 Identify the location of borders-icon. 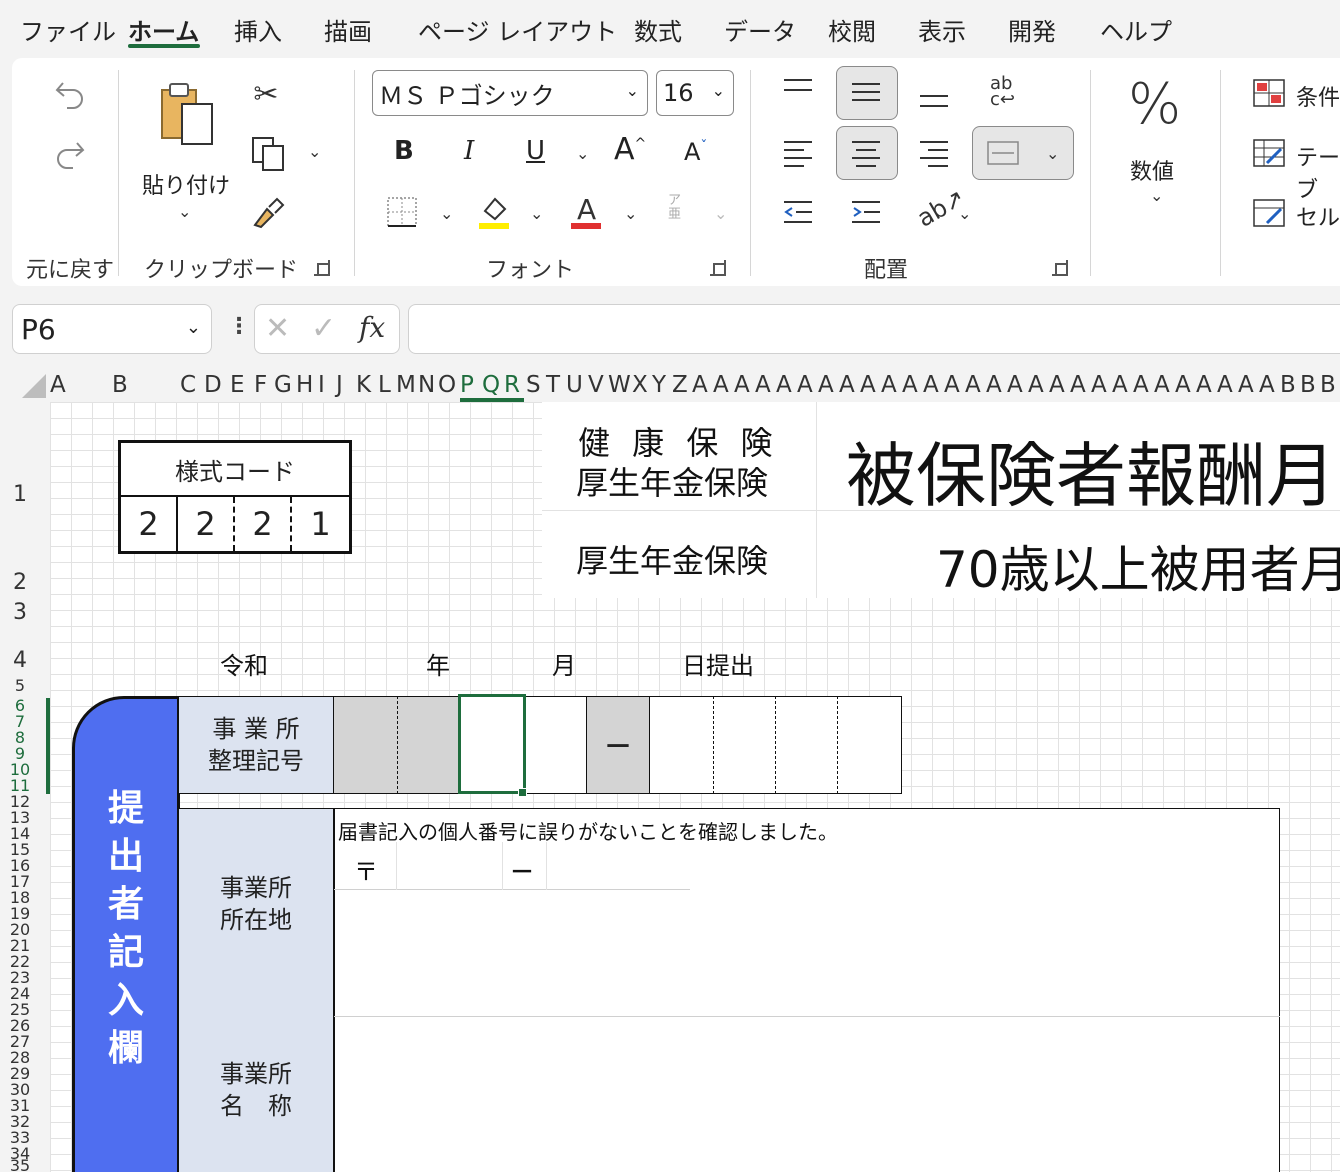
(402, 212).